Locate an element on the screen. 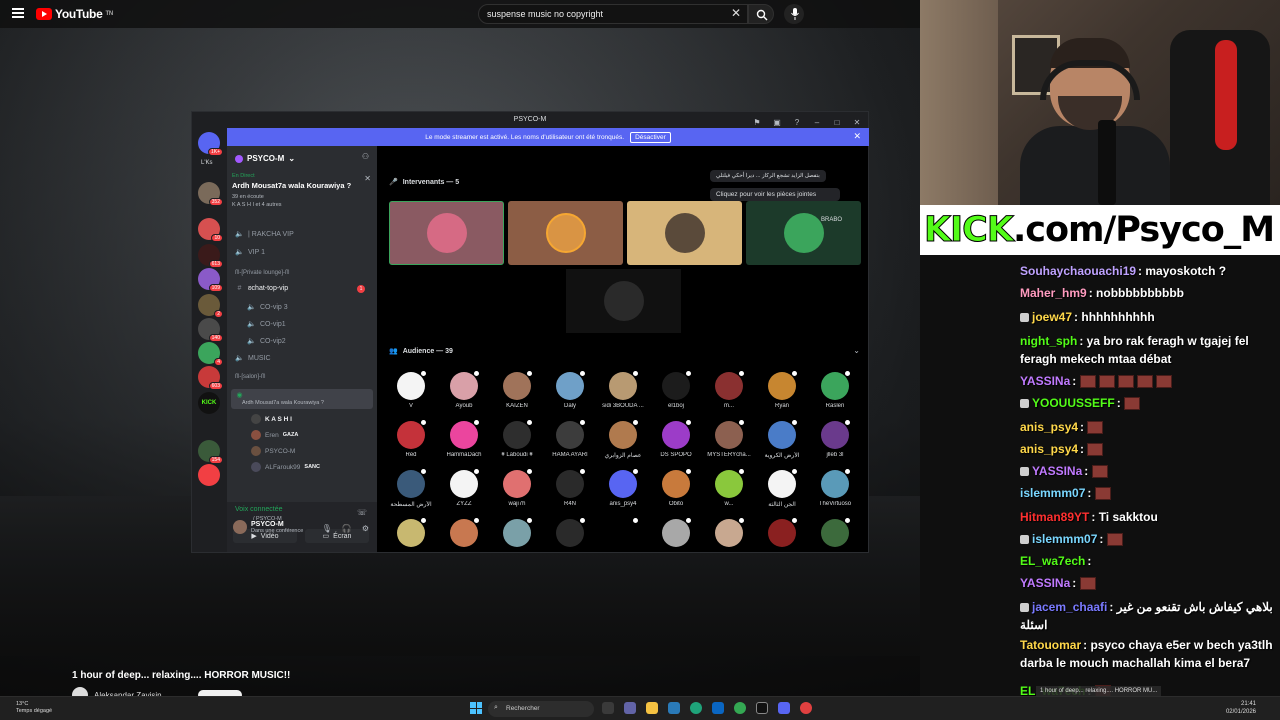  attachment-tooltip: Cliquez pour voir les pièces jointes is located at coordinates (775, 194).